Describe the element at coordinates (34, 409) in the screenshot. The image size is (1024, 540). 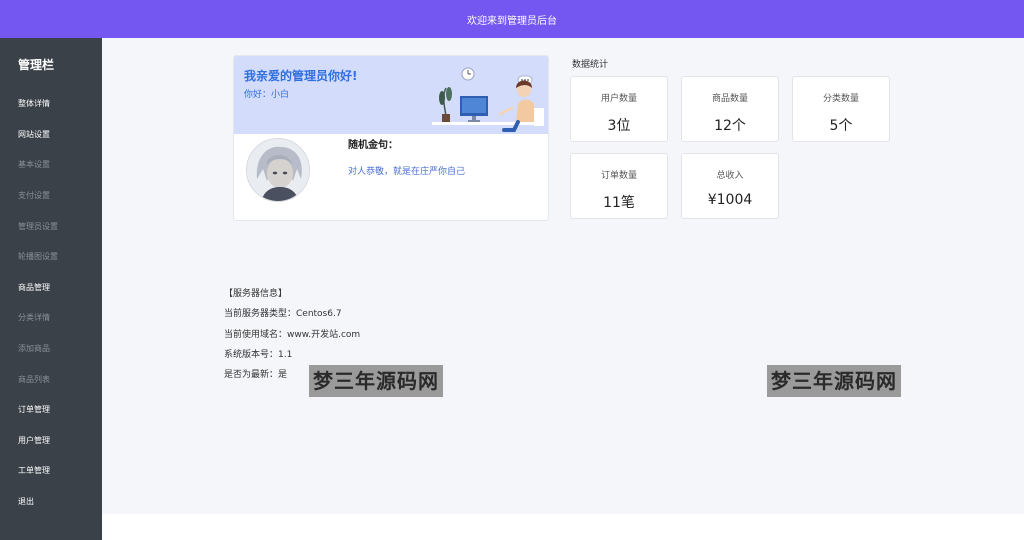
I see `sidebar-item-order-management: 订单管理` at that location.